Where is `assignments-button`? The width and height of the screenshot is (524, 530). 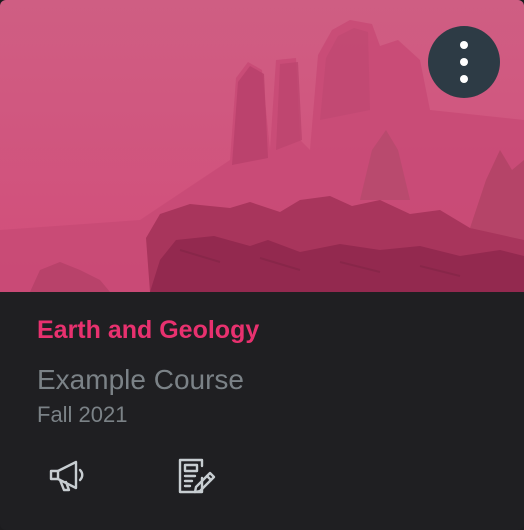
assignments-button is located at coordinates (196, 476).